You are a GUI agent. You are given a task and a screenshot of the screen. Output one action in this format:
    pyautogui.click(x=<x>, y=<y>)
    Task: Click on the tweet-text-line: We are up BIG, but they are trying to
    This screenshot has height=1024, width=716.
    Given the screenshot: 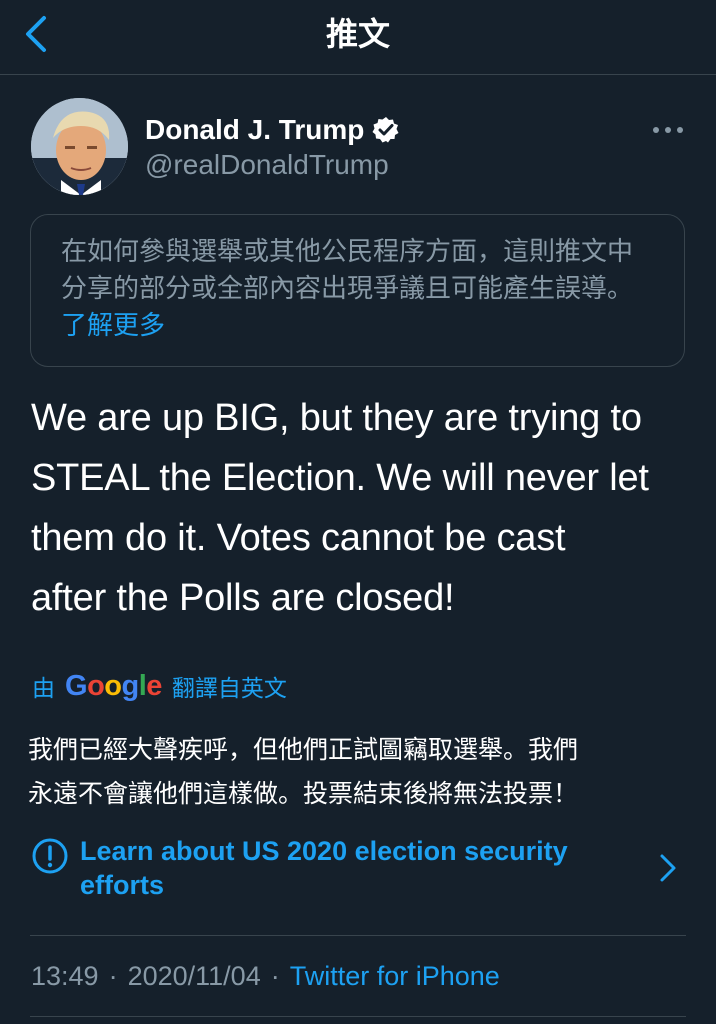 What is the action you would take?
    pyautogui.click(x=336, y=418)
    